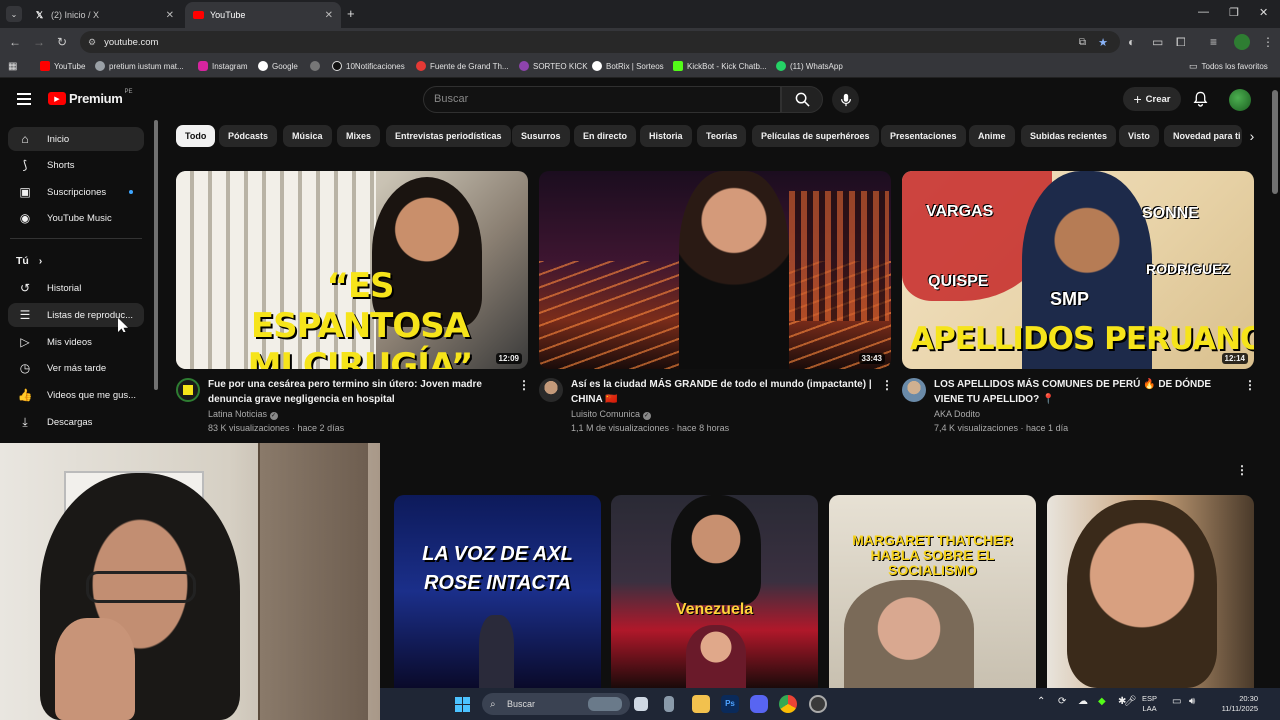 This screenshot has width=1280, height=720. What do you see at coordinates (104, 15) in the screenshot?
I see `tab-x: 𝕏 (2) Inicio / X ✕` at bounding box center [104, 15].